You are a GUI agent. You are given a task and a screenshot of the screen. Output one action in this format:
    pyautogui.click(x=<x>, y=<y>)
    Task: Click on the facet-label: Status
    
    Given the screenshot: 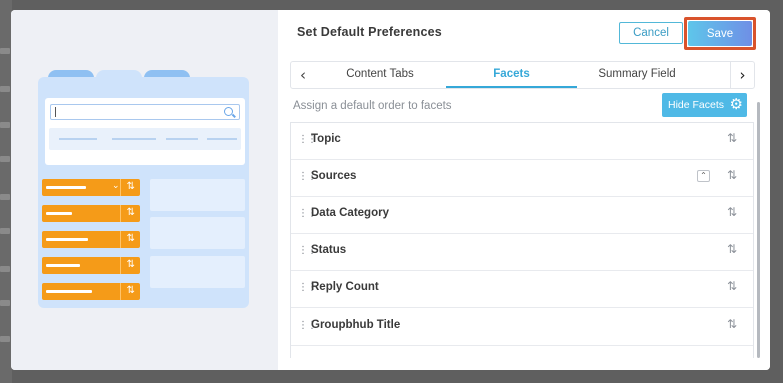 What is the action you would take?
    pyautogui.click(x=329, y=250)
    